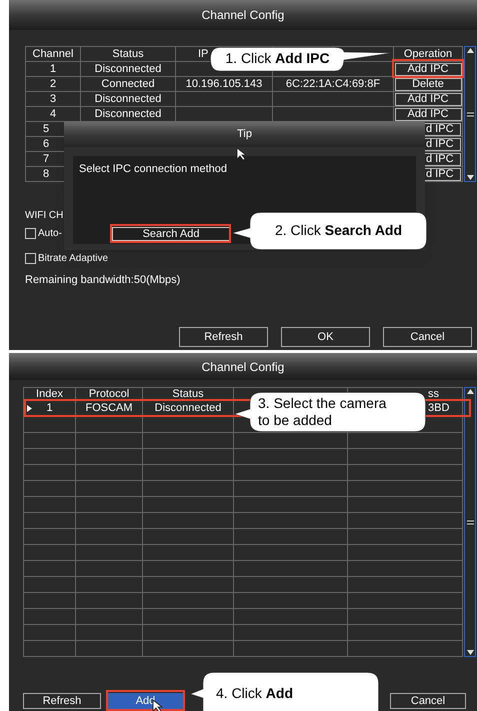 The height and width of the screenshot is (711, 477). Describe the element at coordinates (52, 83) in the screenshot. I see `table-cell: 2` at that location.